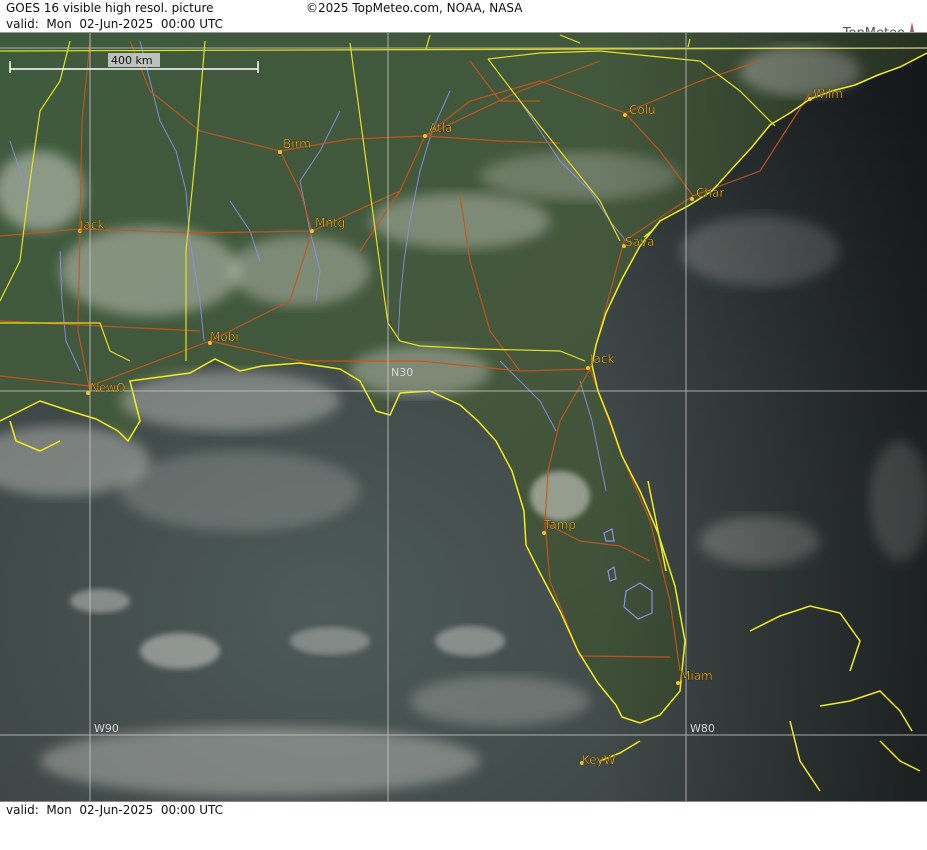 This screenshot has width=927, height=850. I want to click on valid-time: valid: Mon 02-Jun-2025 00:00 UTC, so click(115, 24).